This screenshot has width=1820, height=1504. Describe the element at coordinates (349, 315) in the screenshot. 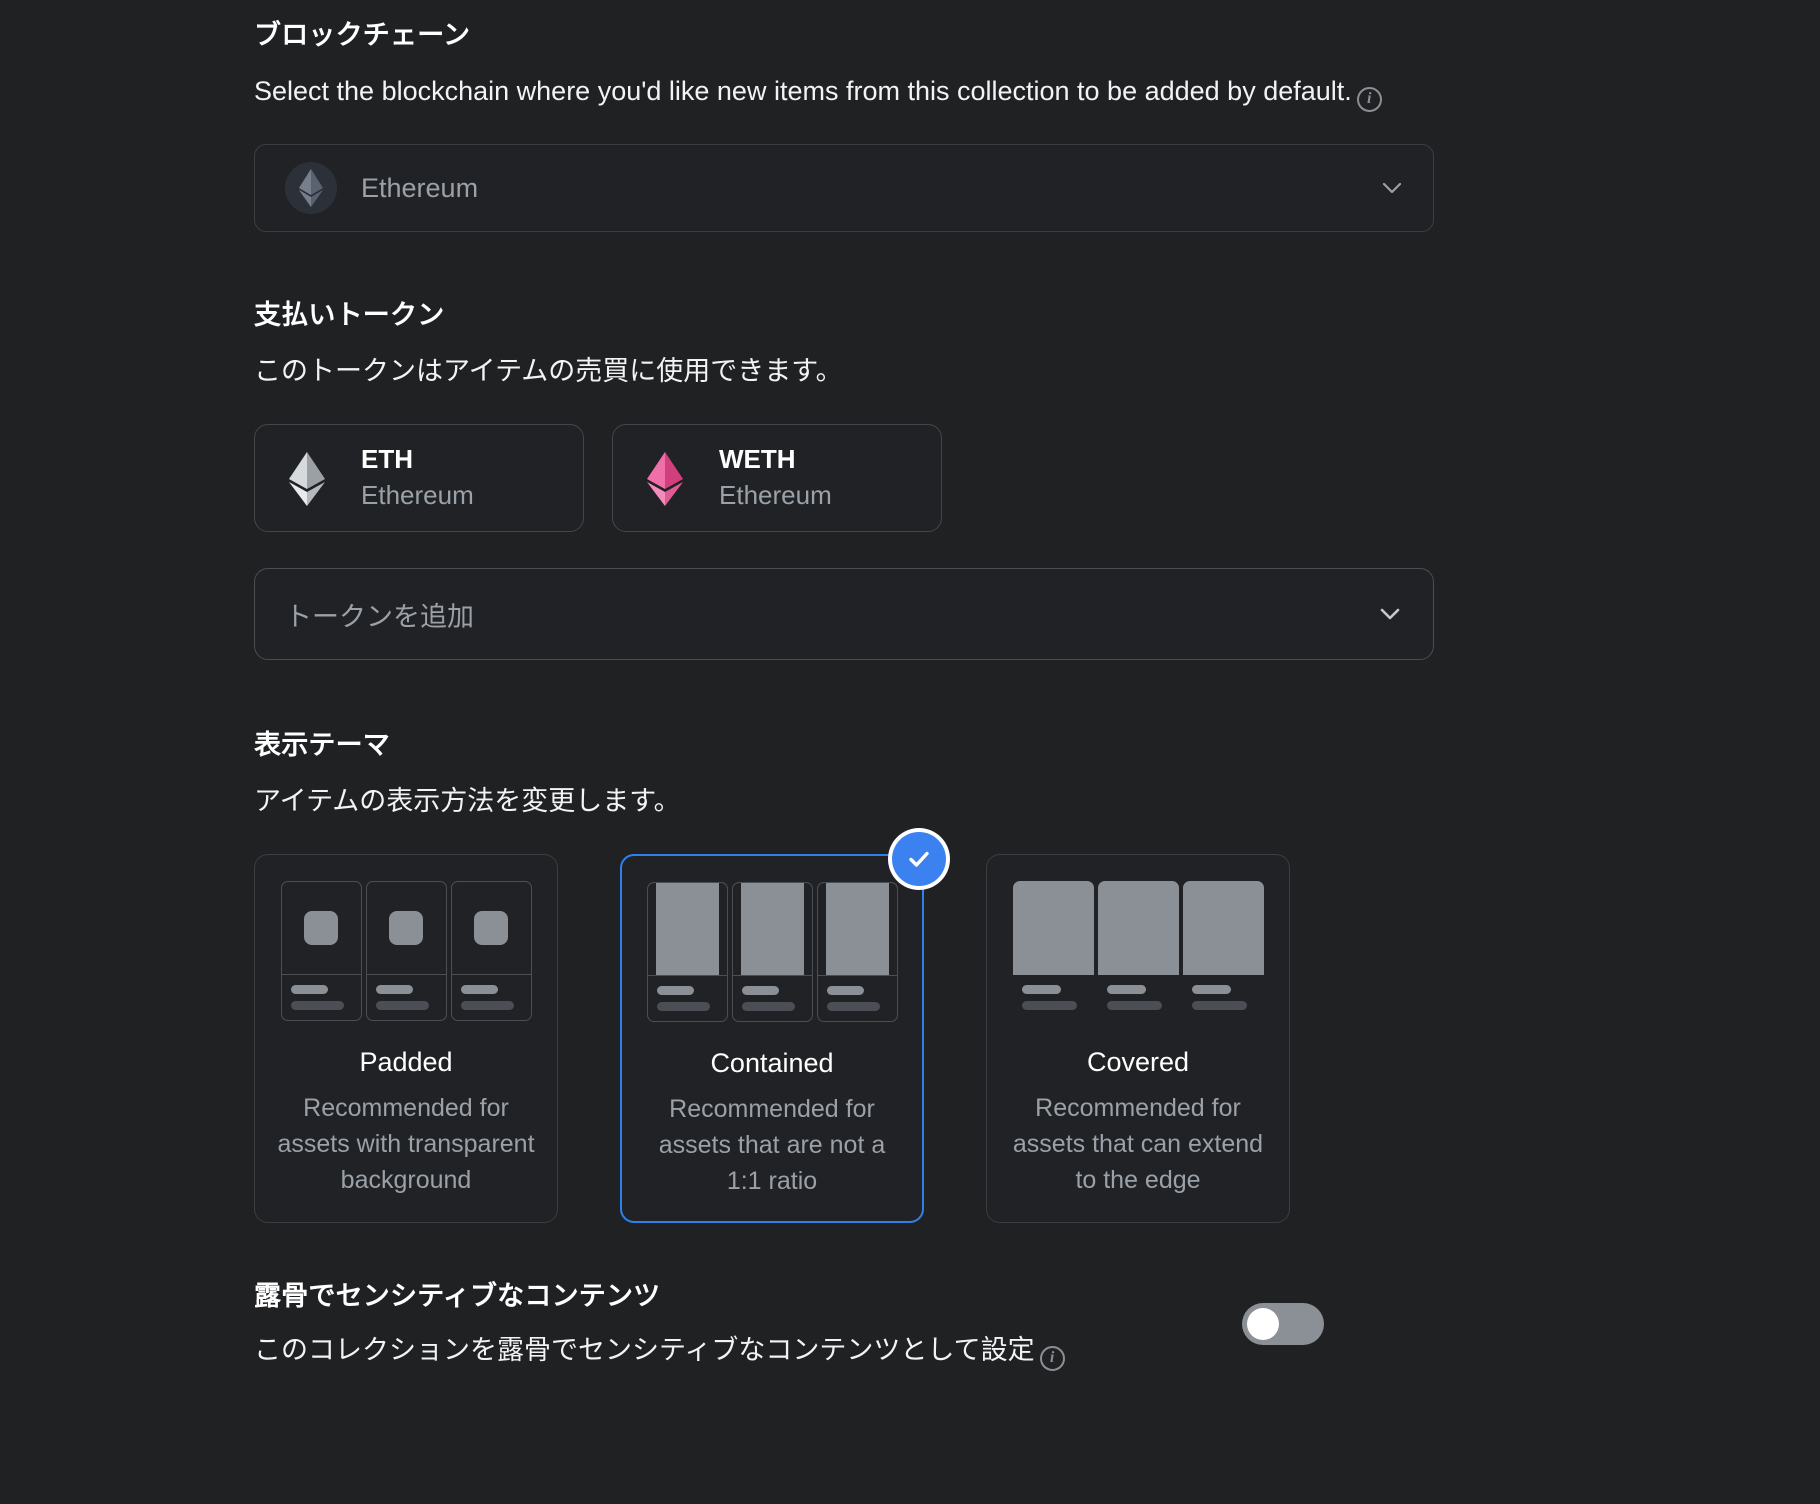

I see `payment-tokens-title: 支払いトークン` at that location.